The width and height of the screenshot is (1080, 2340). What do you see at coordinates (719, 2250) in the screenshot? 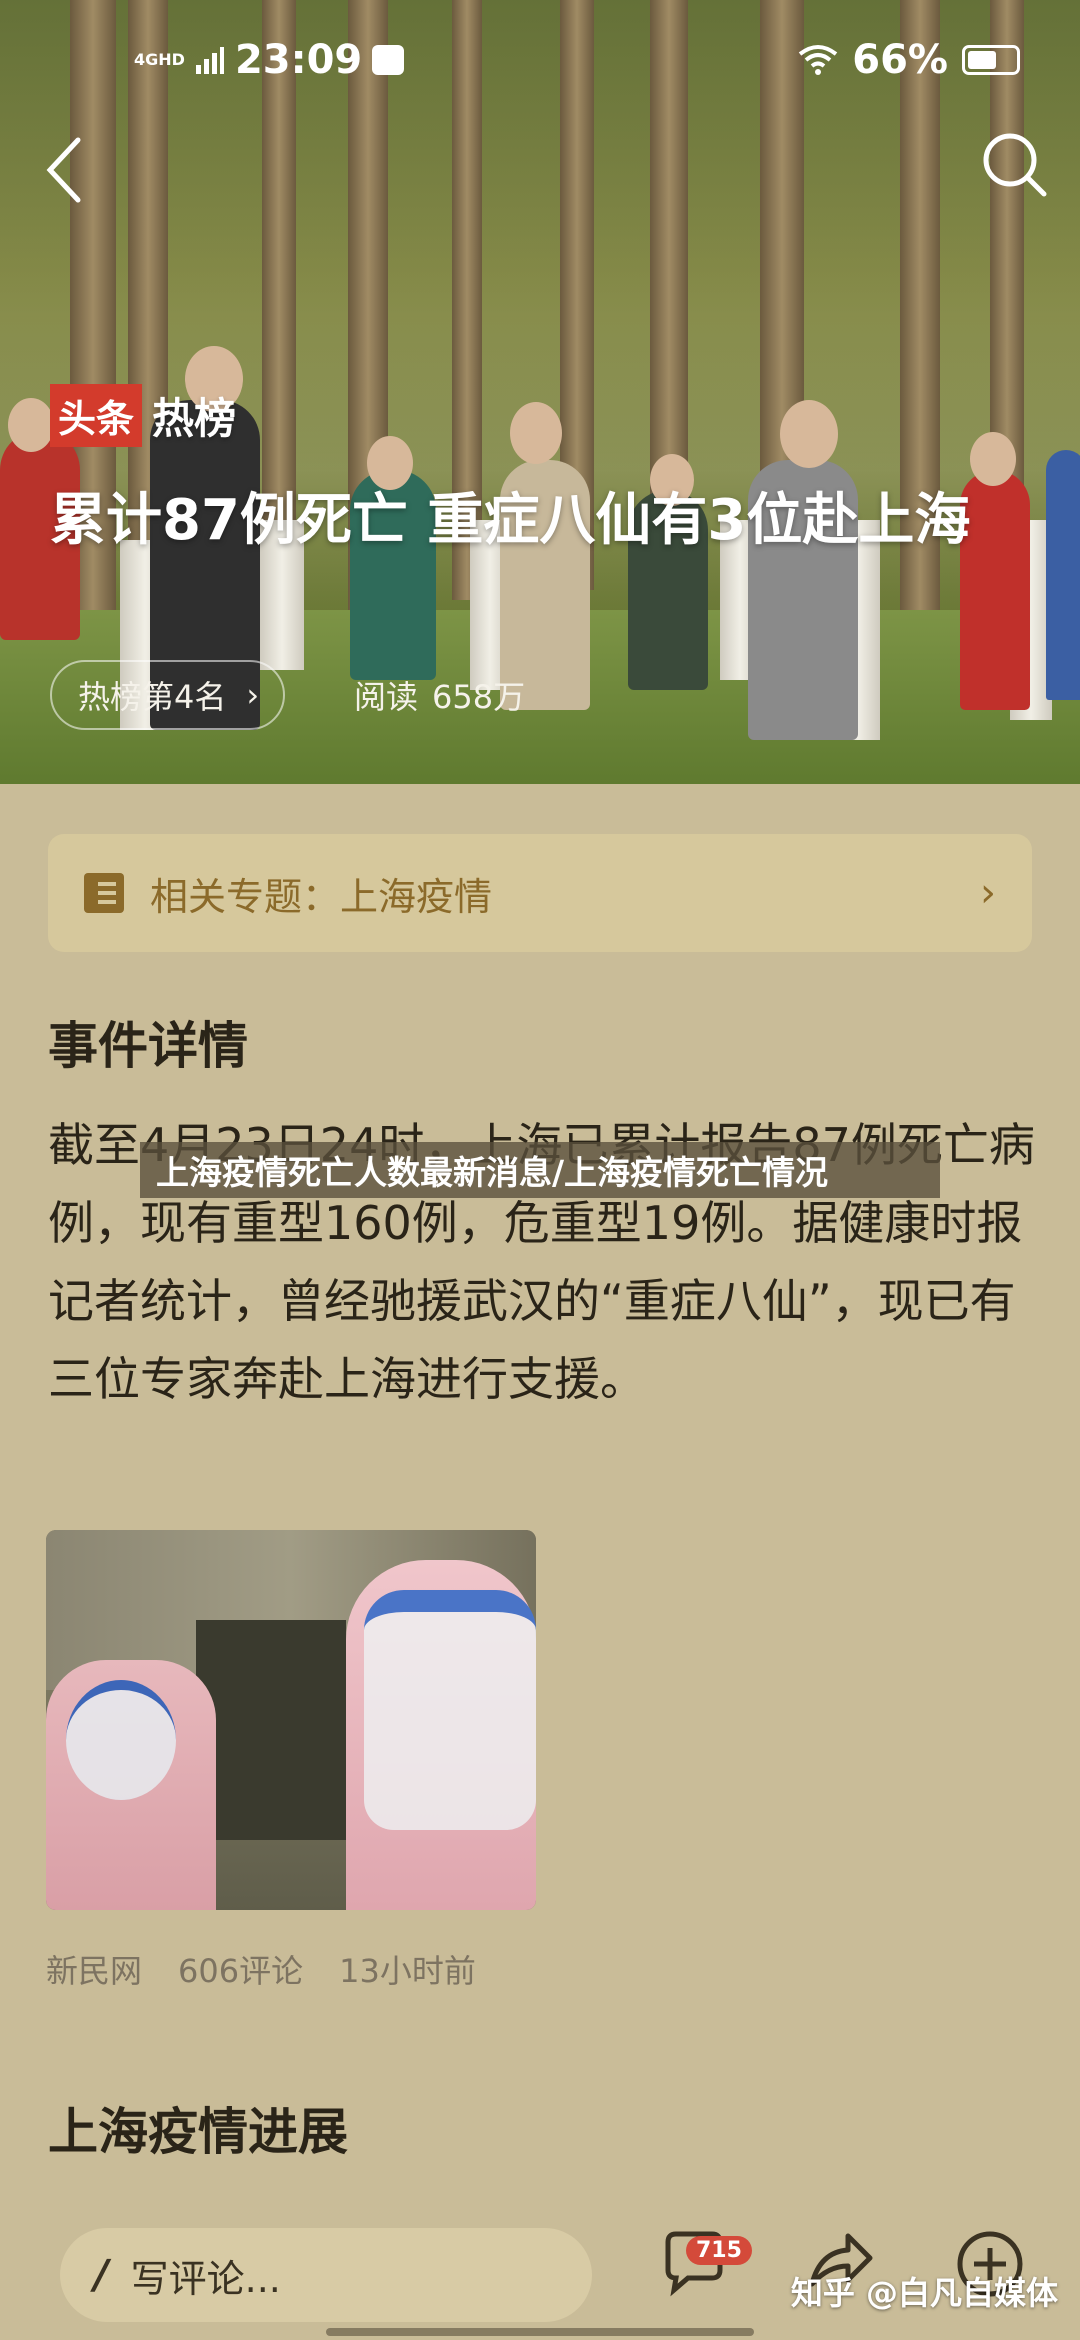
I see `comment-badge: 715` at bounding box center [719, 2250].